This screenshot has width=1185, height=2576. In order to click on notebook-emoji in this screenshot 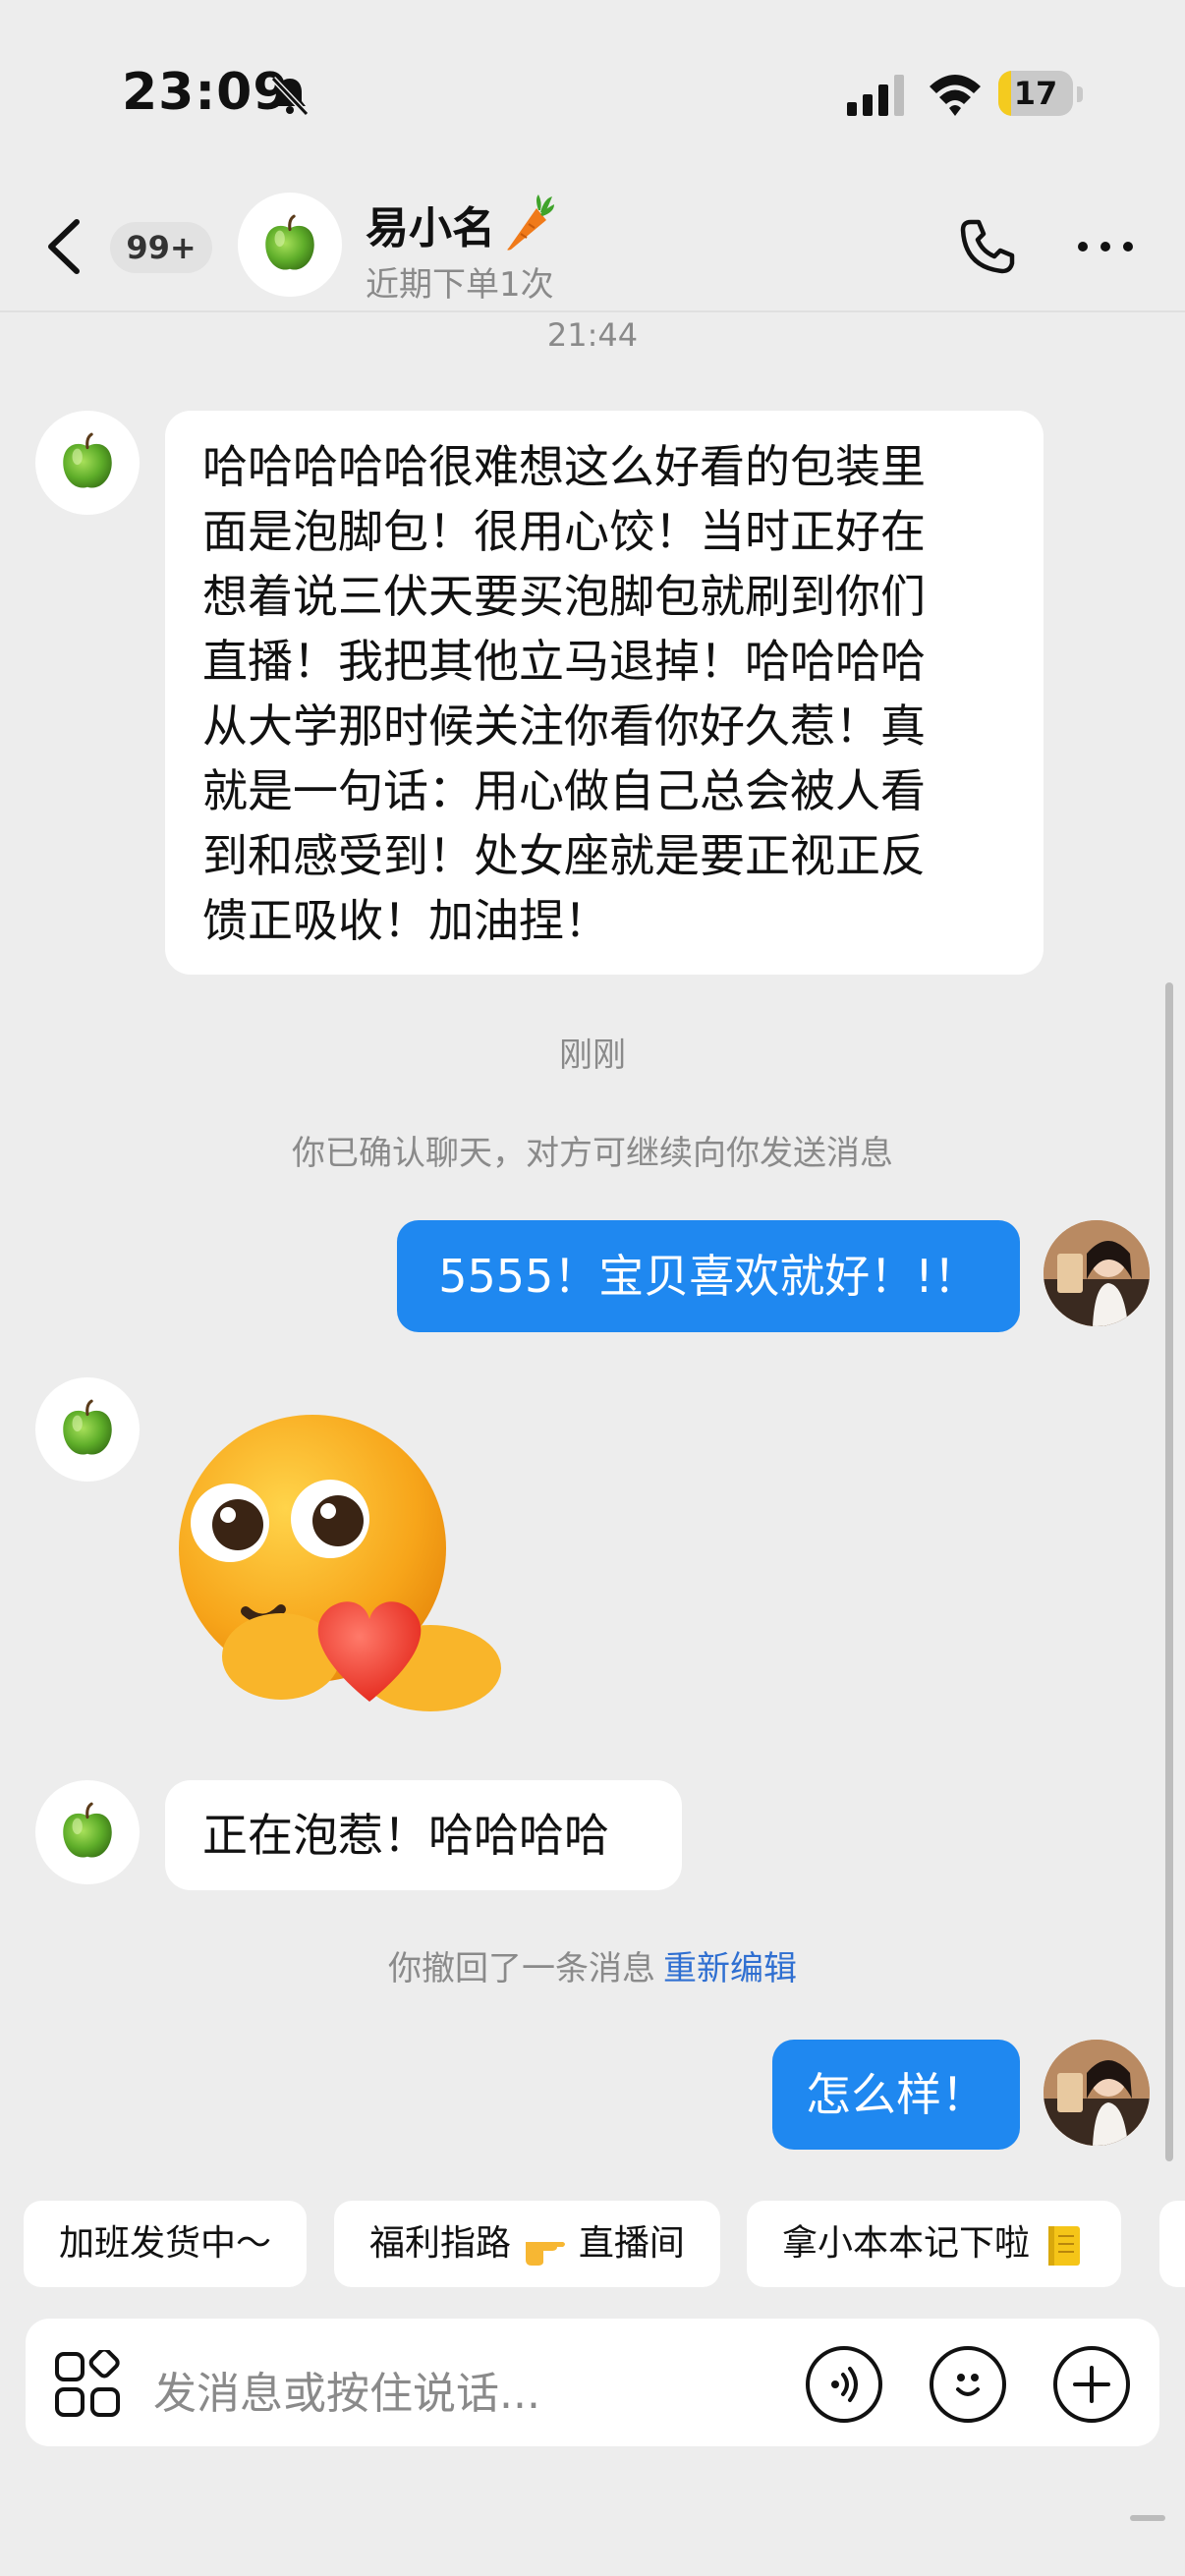, I will do `click(1065, 2246)`.